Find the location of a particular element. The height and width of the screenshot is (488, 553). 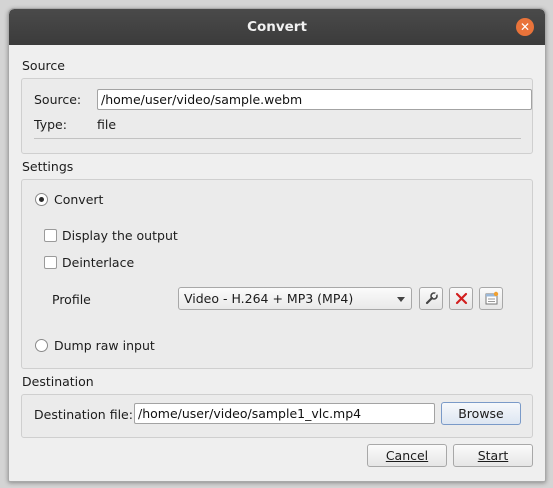

settings-section-label: Settings is located at coordinates (48, 166).